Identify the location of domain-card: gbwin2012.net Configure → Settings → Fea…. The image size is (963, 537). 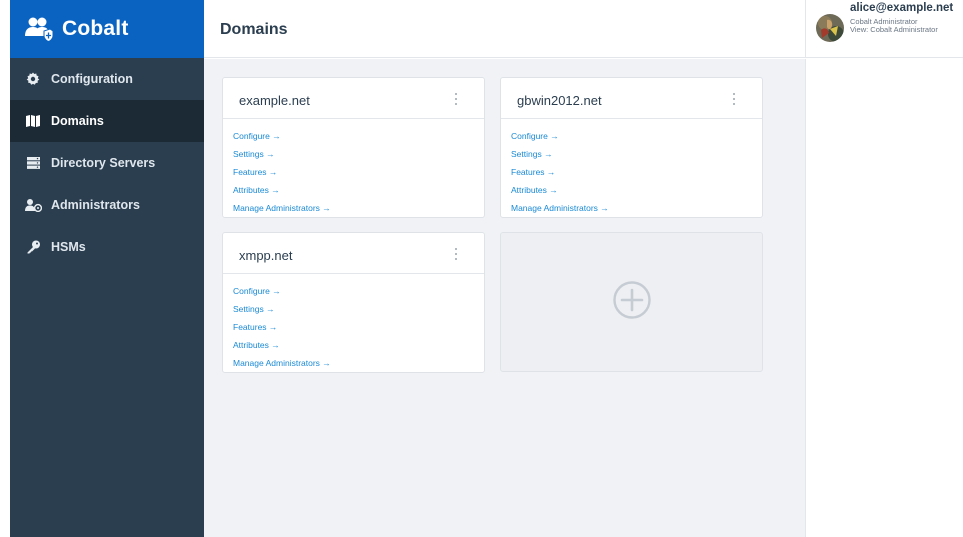
(631, 147).